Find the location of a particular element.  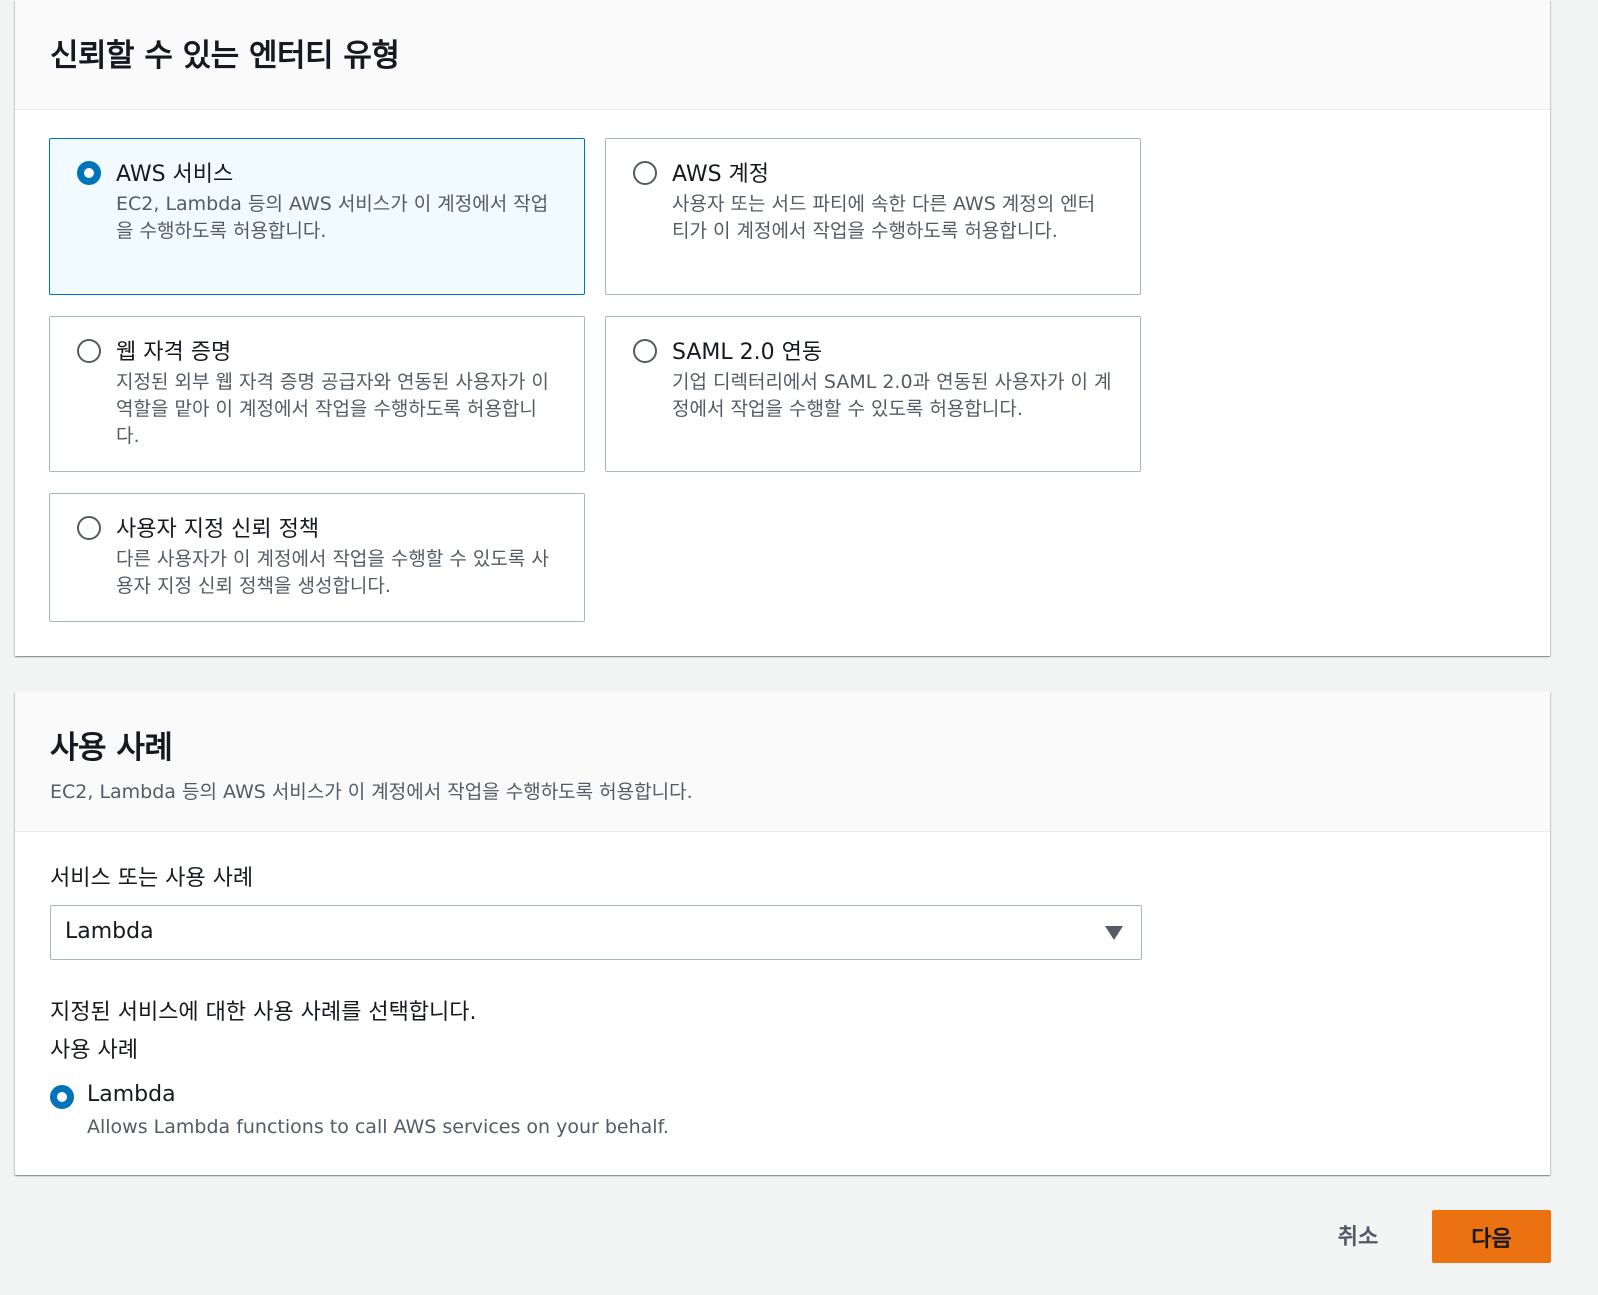

cancel-button: 취소 is located at coordinates (1358, 1235).